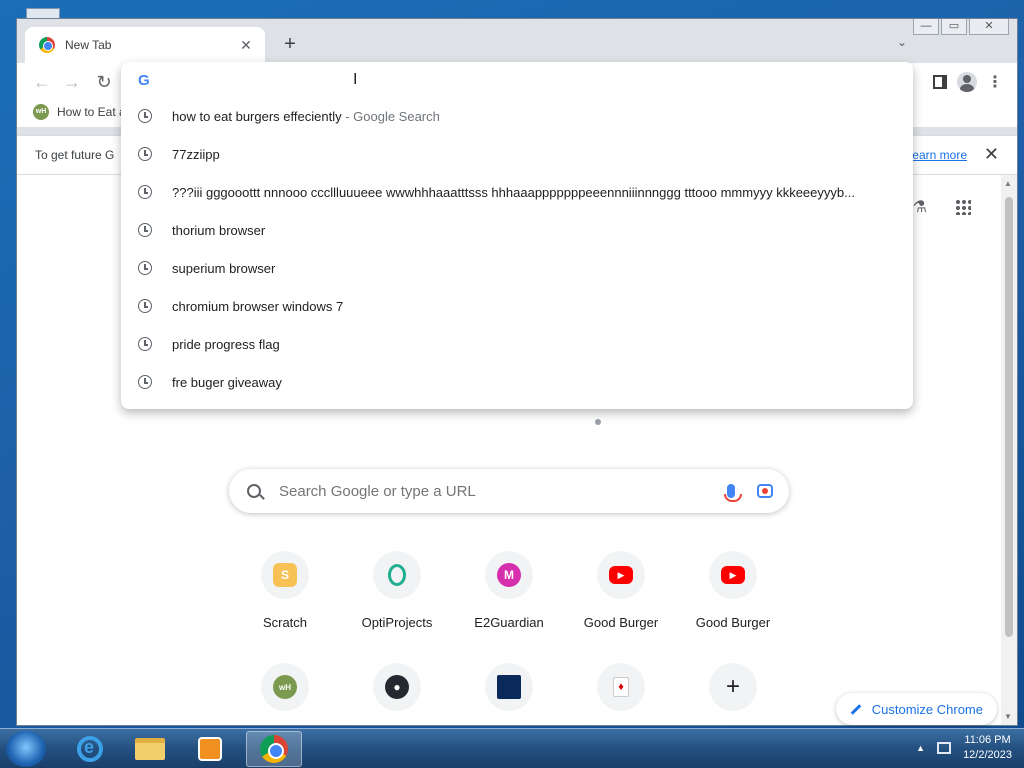  What do you see at coordinates (257, 116) in the screenshot?
I see `suggestion-text: how to eat burgers effeciently` at bounding box center [257, 116].